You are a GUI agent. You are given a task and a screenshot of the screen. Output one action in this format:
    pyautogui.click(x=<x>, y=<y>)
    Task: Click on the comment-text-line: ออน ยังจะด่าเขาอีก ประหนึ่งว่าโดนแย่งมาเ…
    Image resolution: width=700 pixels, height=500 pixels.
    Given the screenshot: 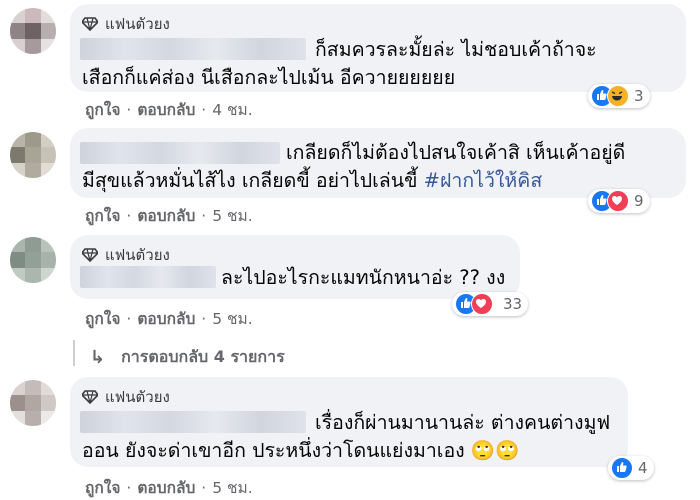 What is the action you would take?
    pyautogui.click(x=301, y=450)
    